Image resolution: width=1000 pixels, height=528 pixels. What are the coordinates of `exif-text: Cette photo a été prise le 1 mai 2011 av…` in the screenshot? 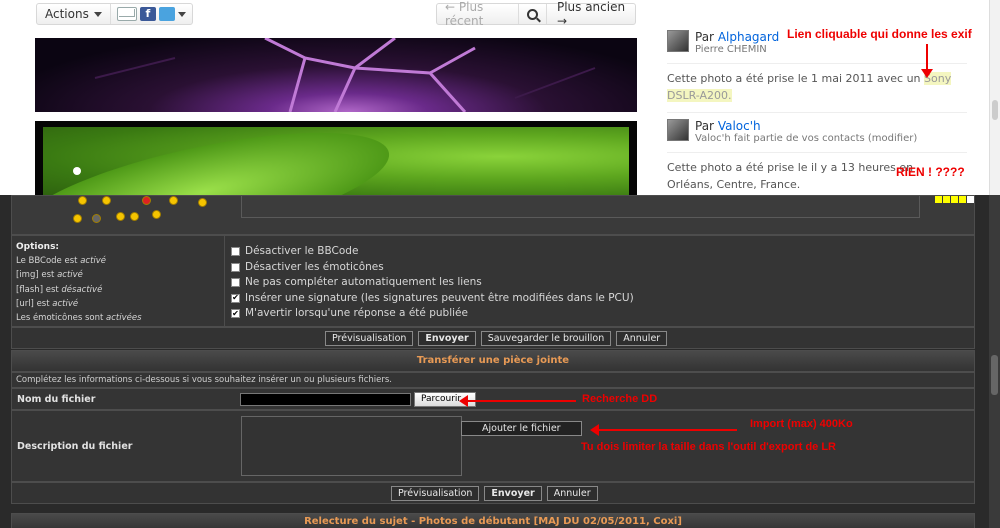 It's located at (794, 78).